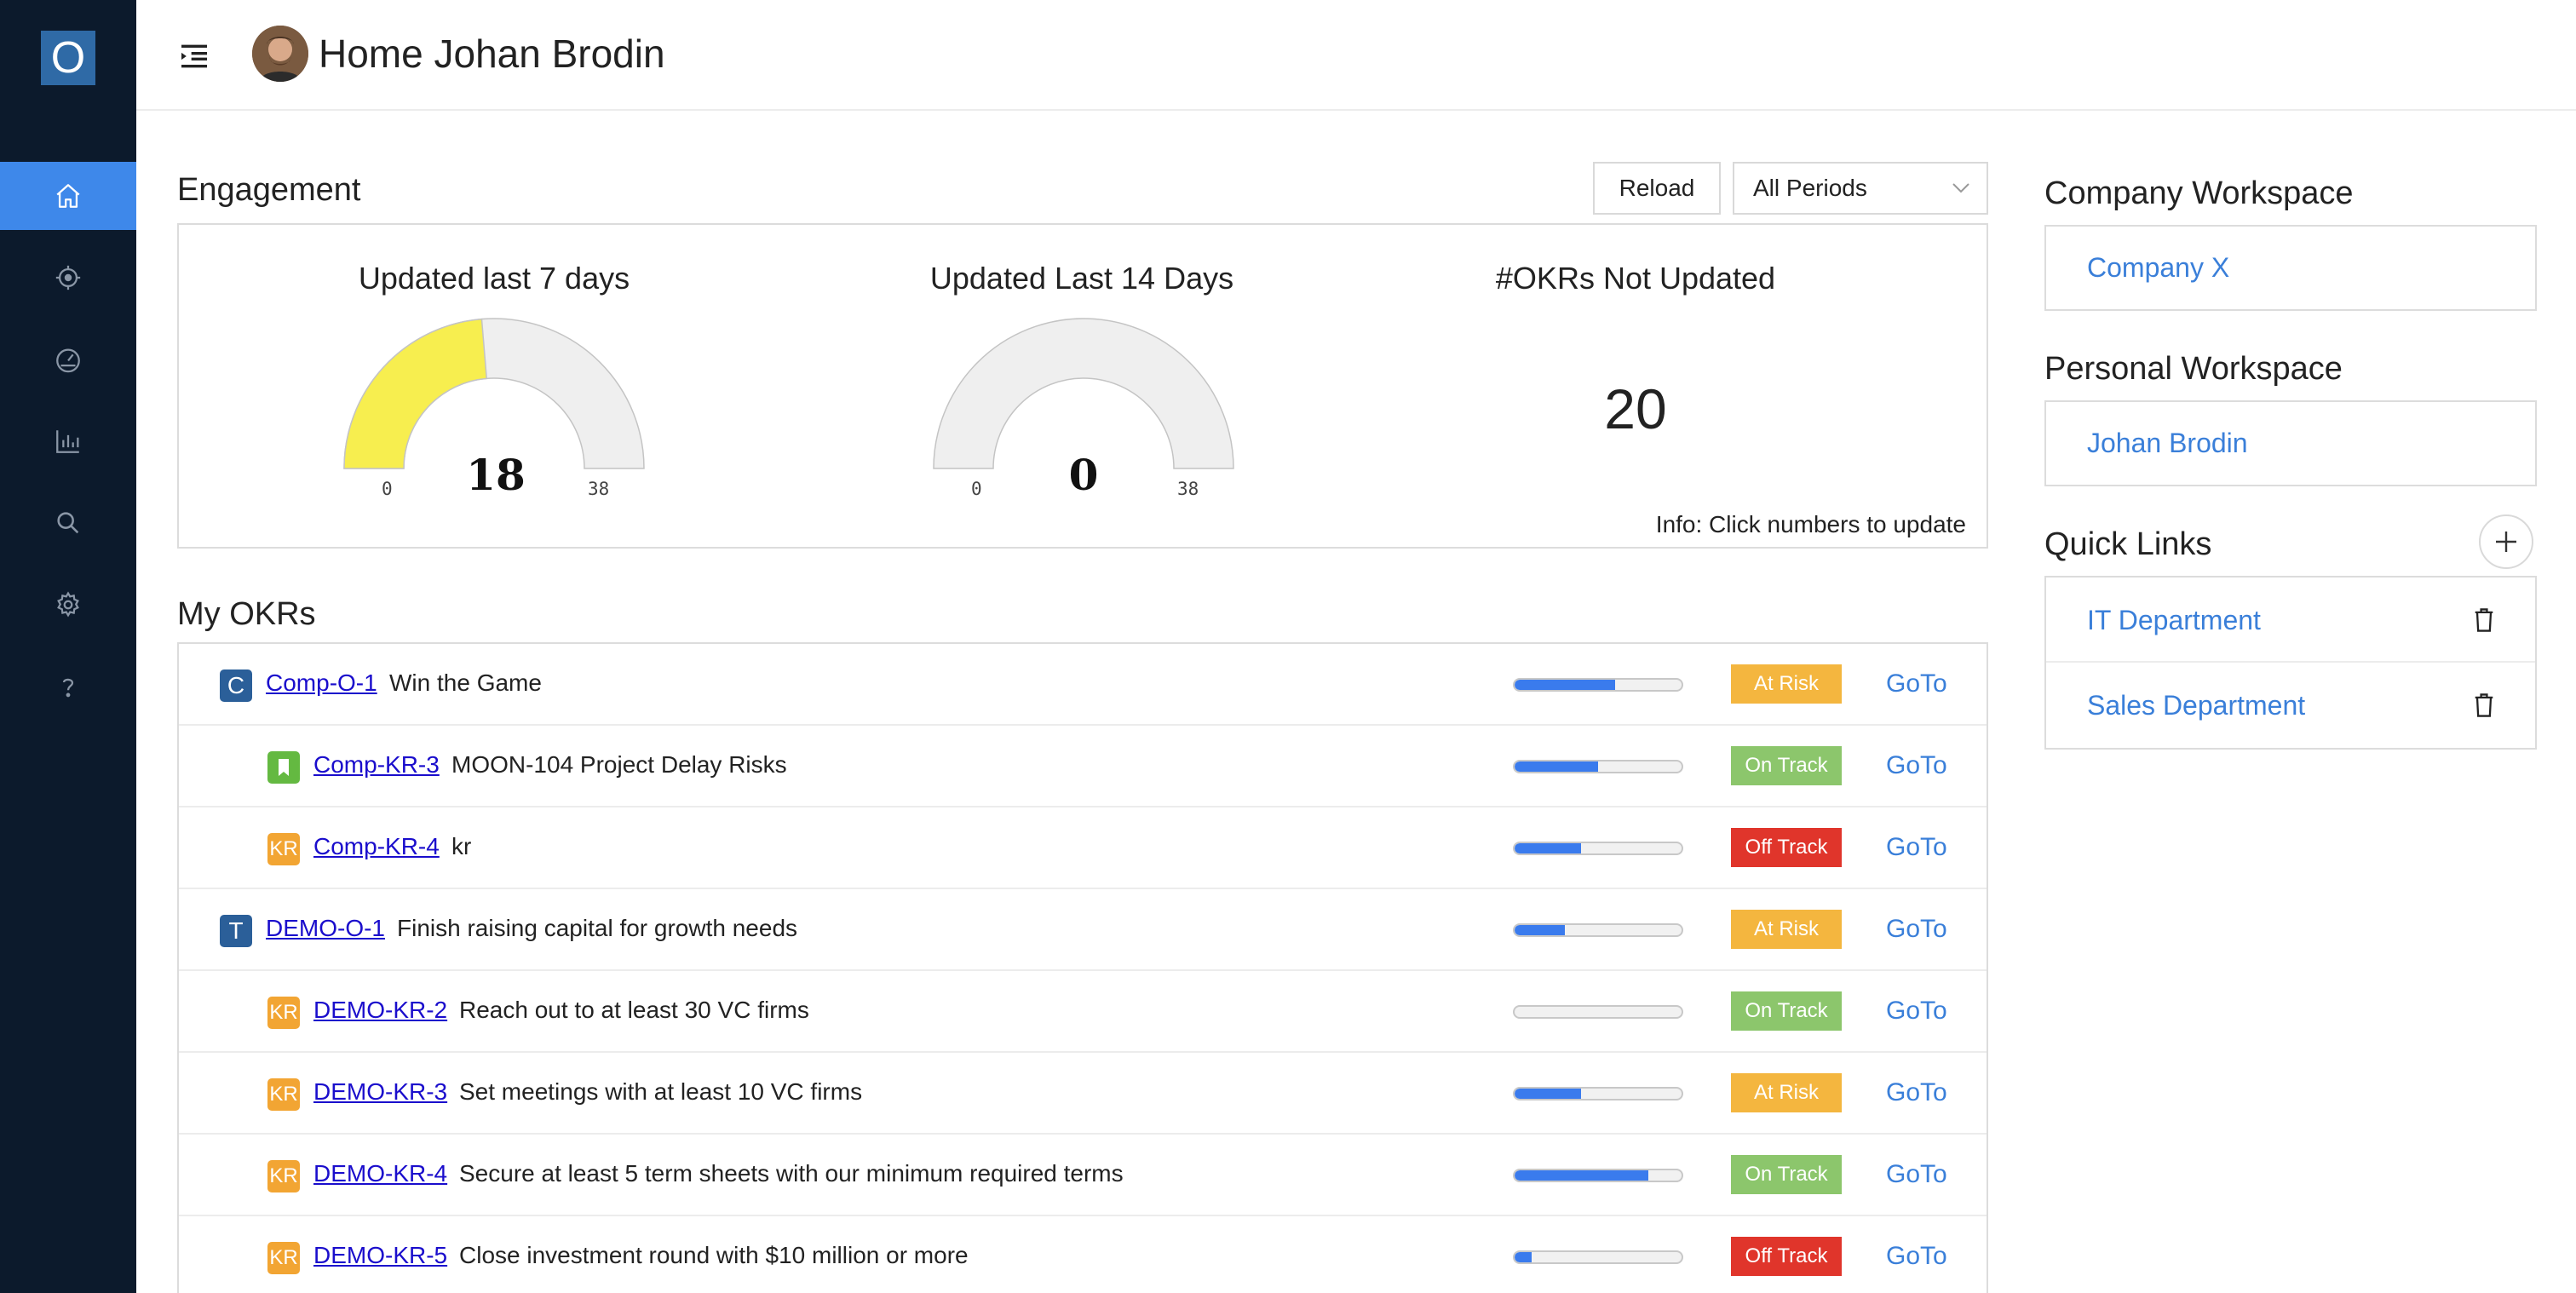 This screenshot has height=1293, width=2576. Describe the element at coordinates (388, 489) in the screenshot. I see `gauge-min-7-days: 0` at that location.